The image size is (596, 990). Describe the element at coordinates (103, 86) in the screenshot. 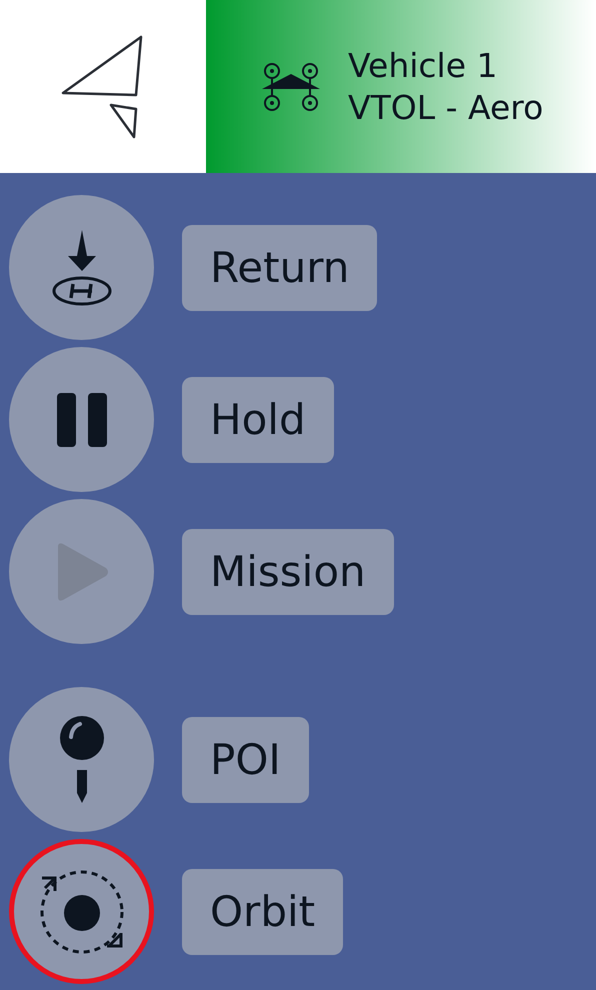

I see `paper-plane-icon` at that location.